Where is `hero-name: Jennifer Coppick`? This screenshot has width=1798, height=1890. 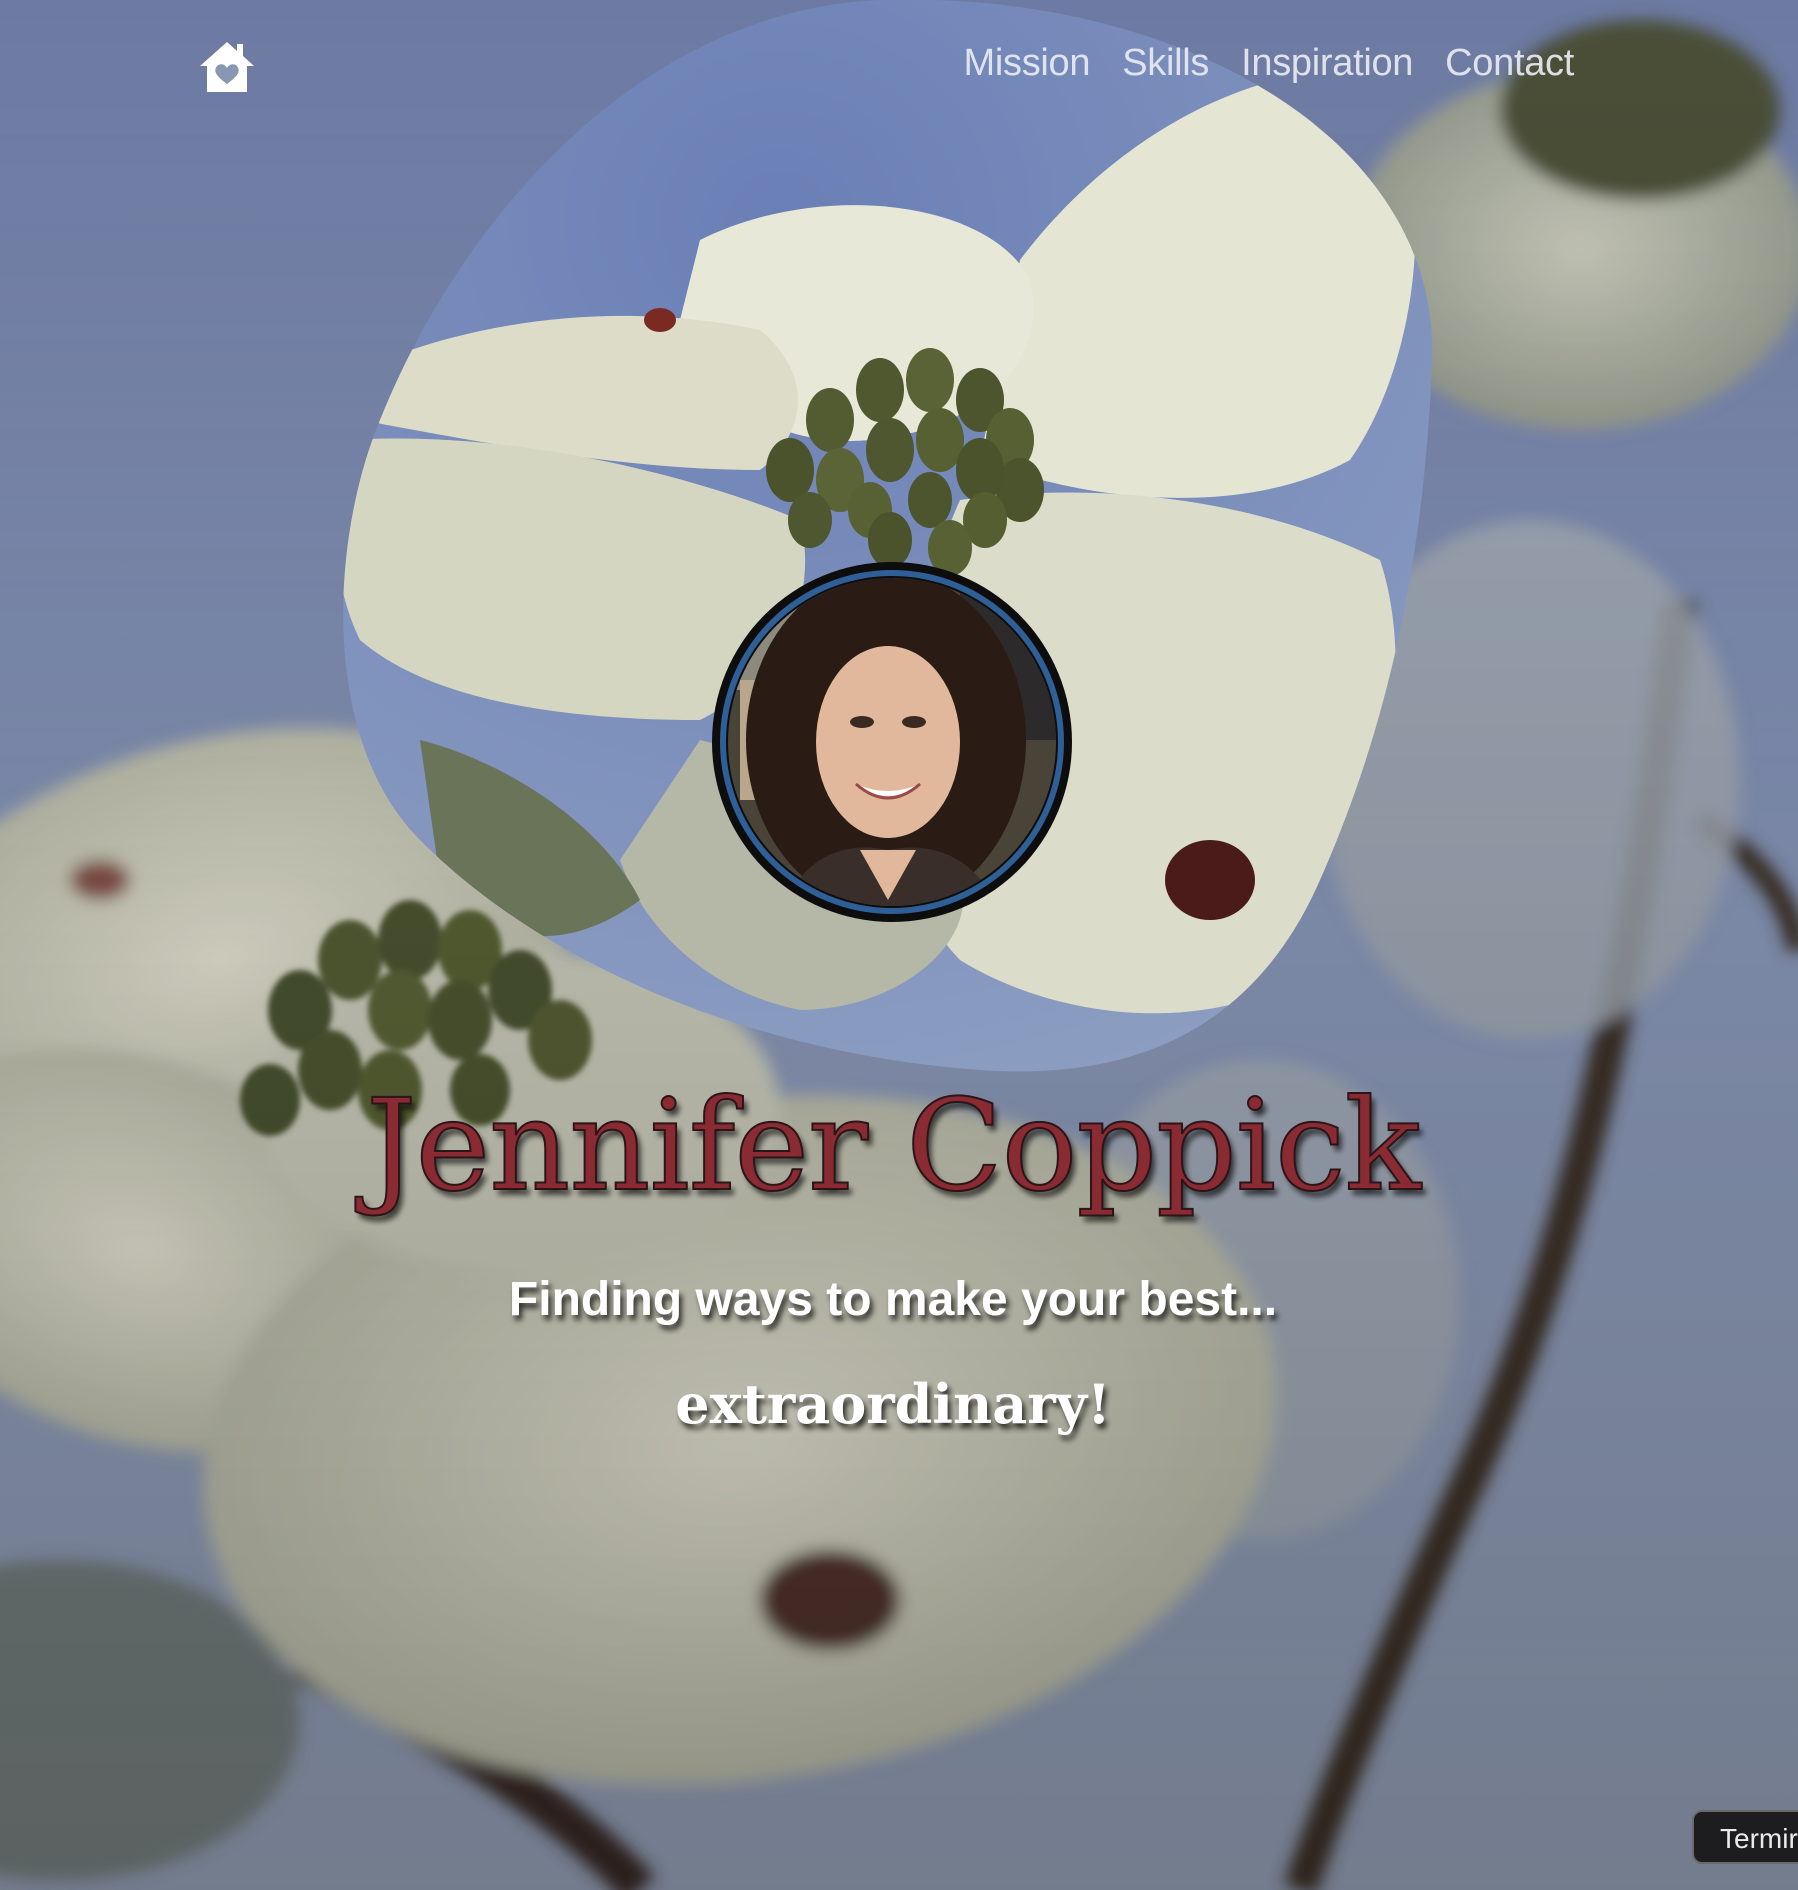
hero-name: Jennifer Coppick is located at coordinates (893, 1145).